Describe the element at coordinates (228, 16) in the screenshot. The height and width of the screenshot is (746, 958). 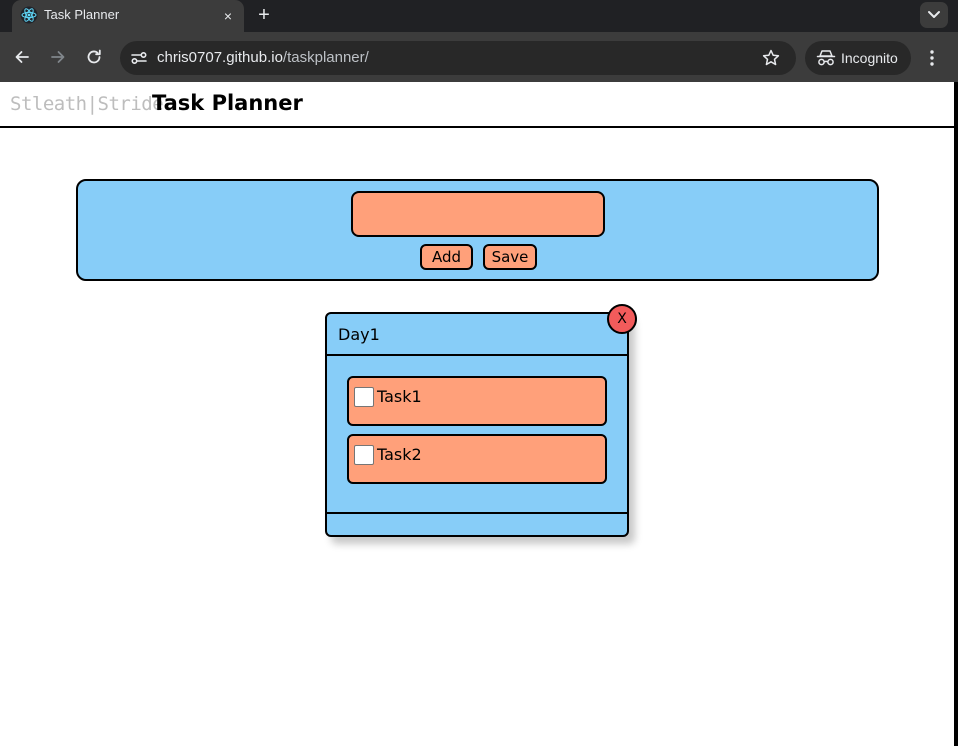
I see `tab-close-icon: ×` at that location.